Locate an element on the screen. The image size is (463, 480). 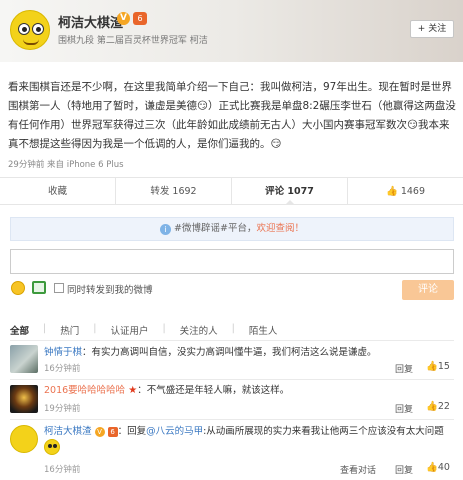
avatar-eye-right is located at coordinates (38, 29).